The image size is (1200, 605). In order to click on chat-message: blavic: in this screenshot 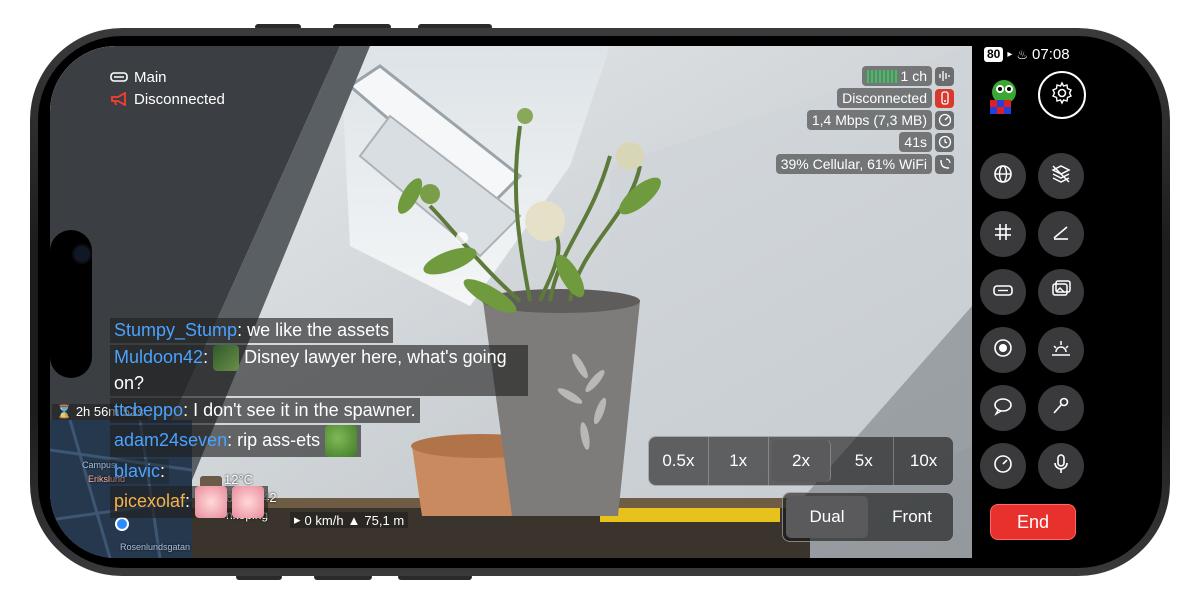, I will do `click(320, 472)`.